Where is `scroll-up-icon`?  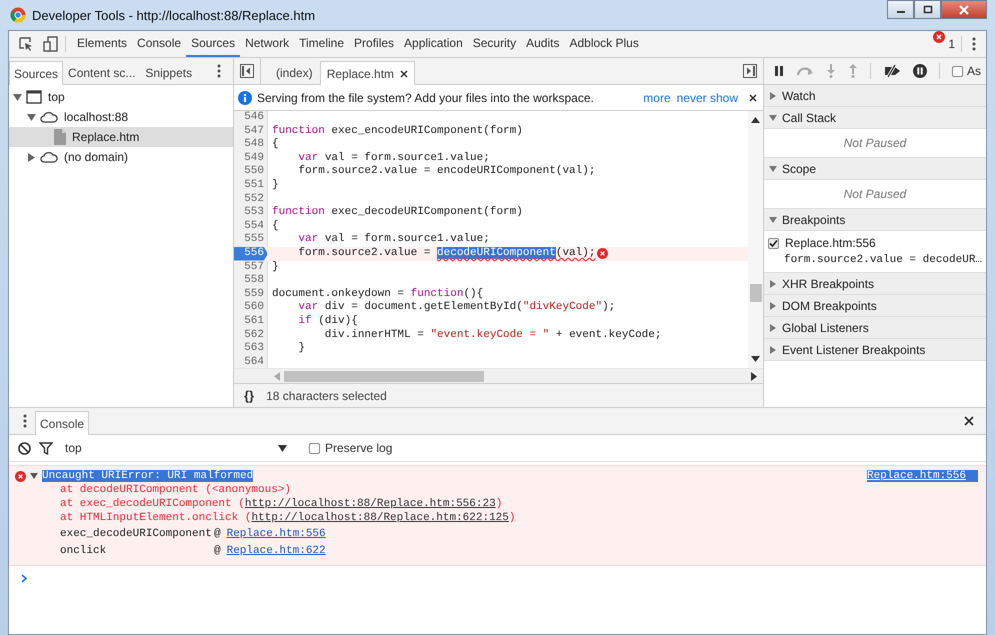
scroll-up-icon is located at coordinates (755, 120).